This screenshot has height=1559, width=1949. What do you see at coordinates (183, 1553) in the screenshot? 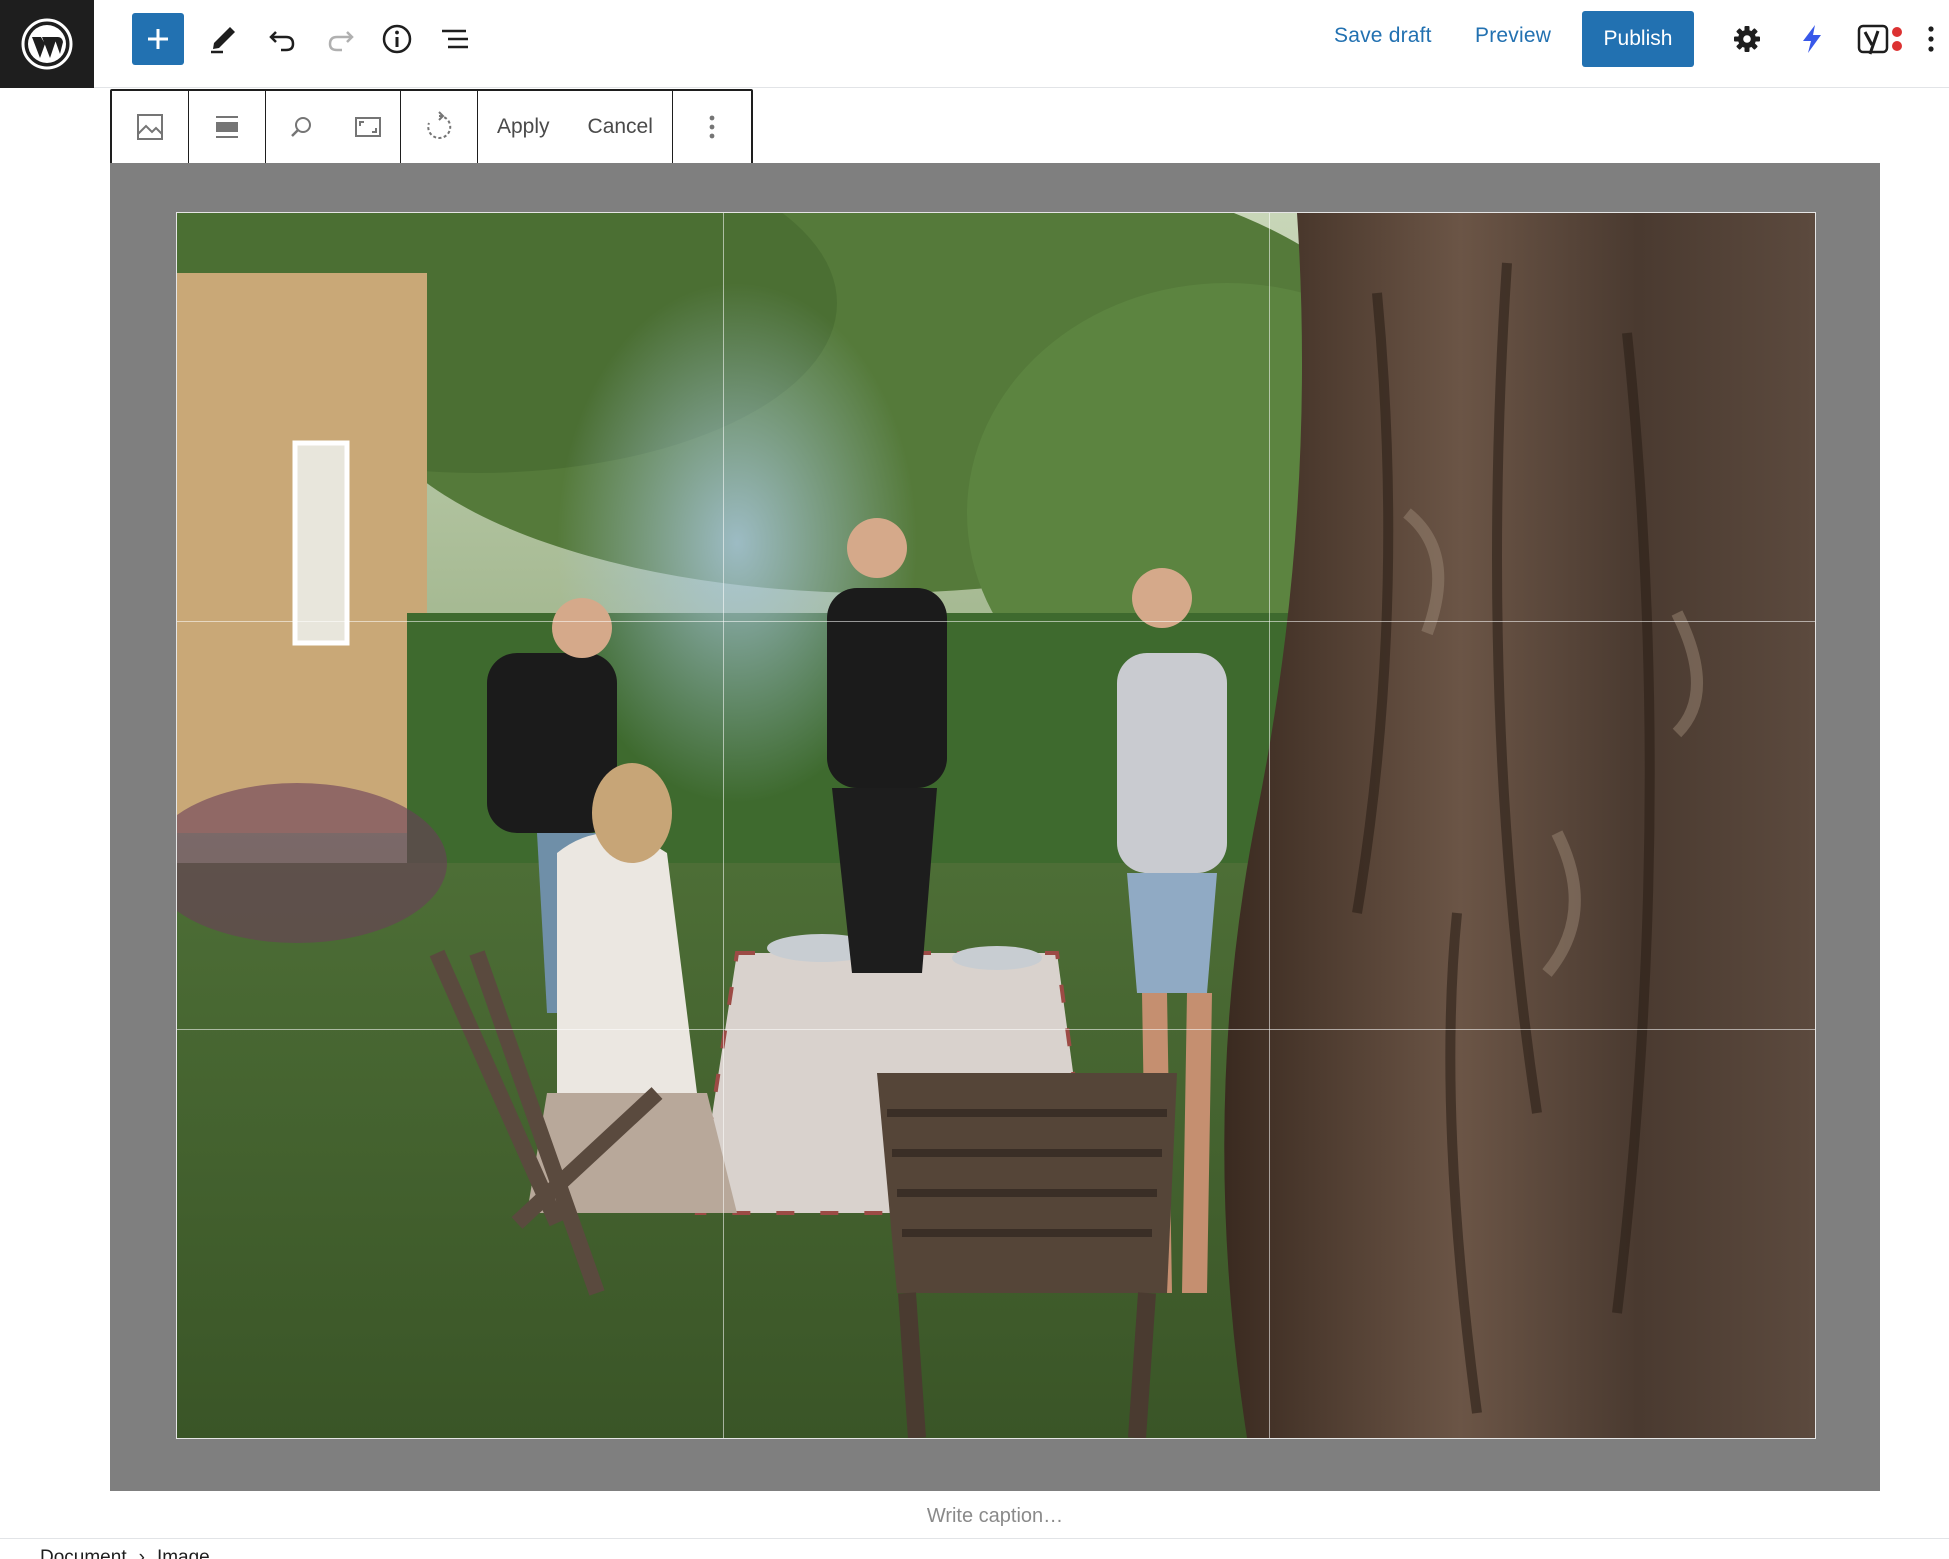
I see `breadcrumb-image: Image` at bounding box center [183, 1553].